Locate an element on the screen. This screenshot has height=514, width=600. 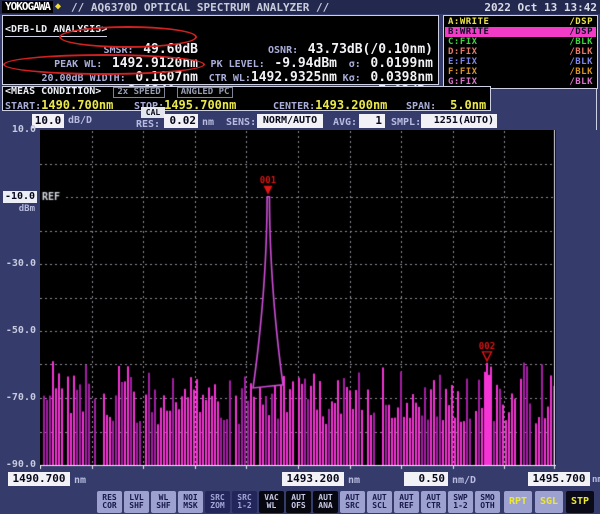
analysis-row-1: SMSR: 49.60dB OSNR: 43.73dB(/0.10nm) is located at coordinates (220, 47).